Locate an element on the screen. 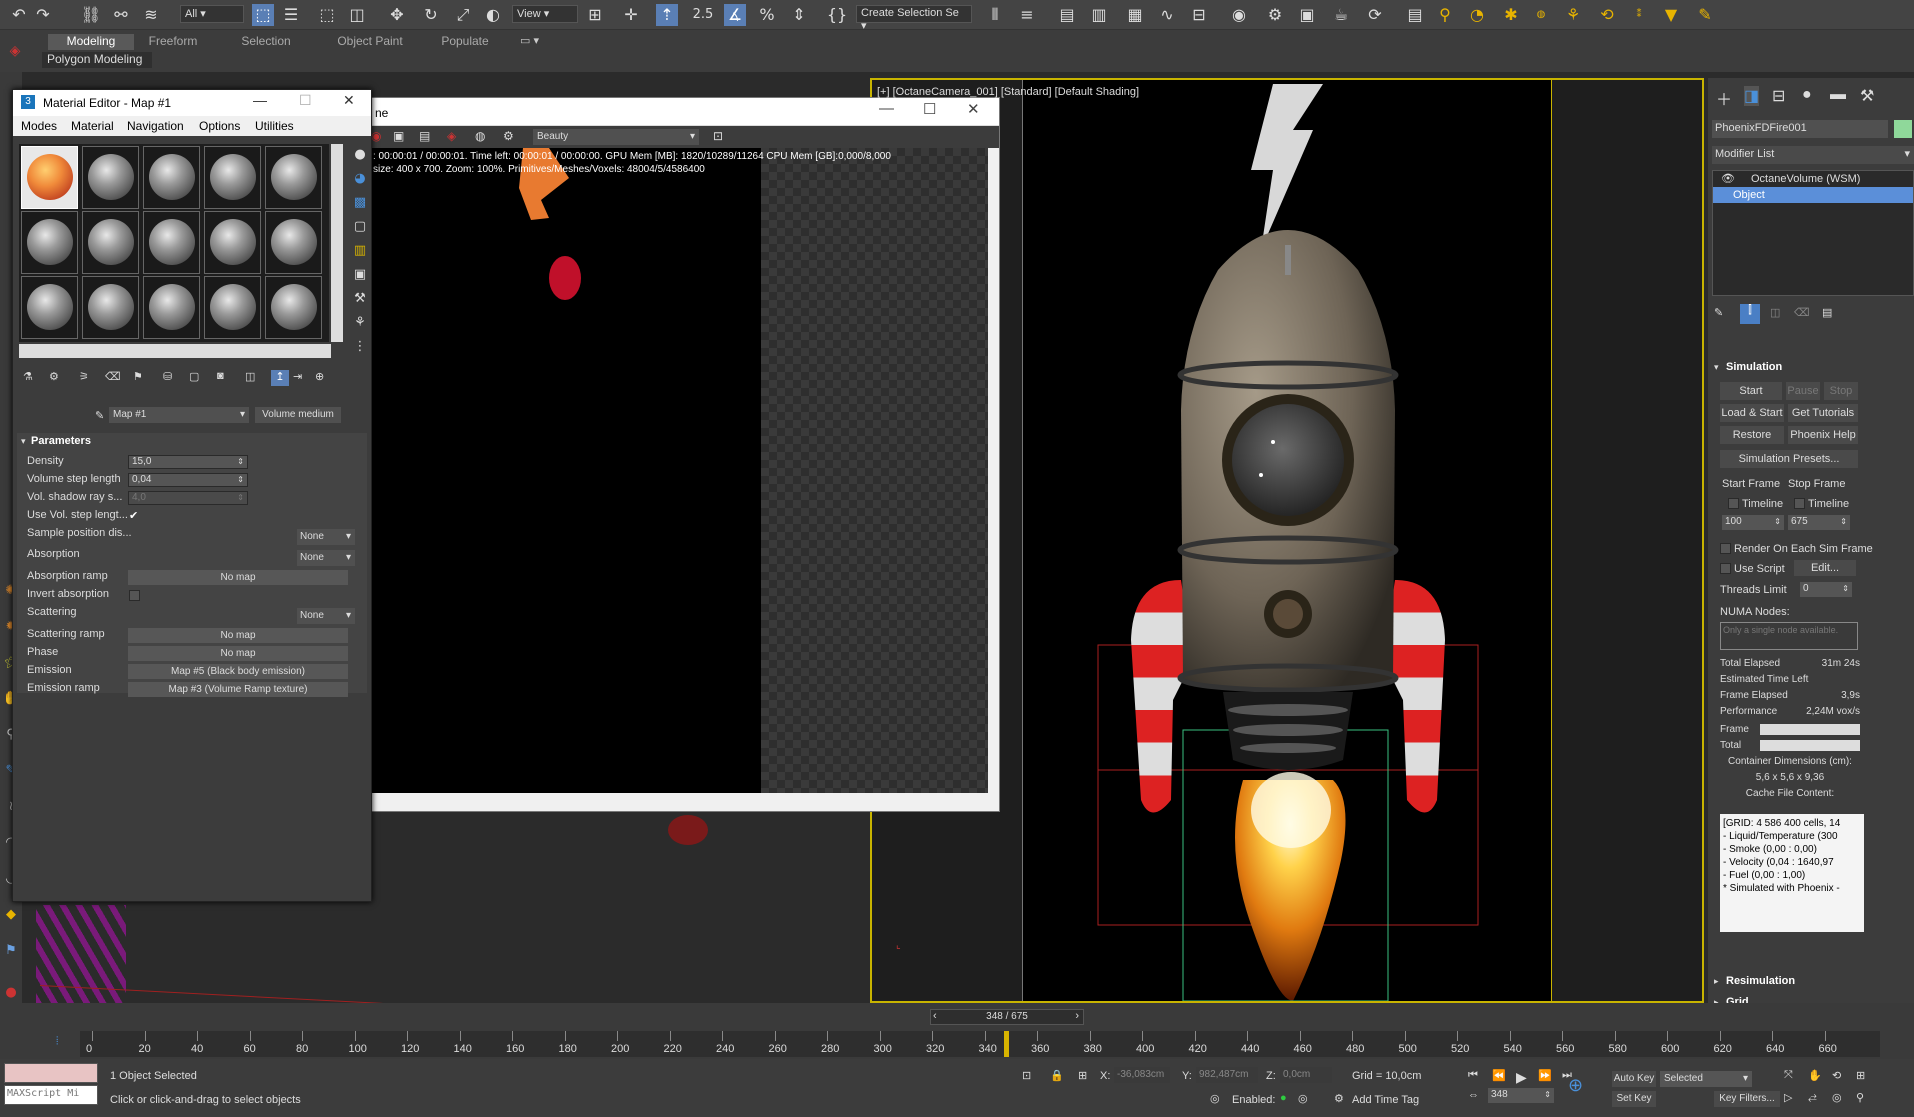  move-icon: ✥ is located at coordinates (397, 15).